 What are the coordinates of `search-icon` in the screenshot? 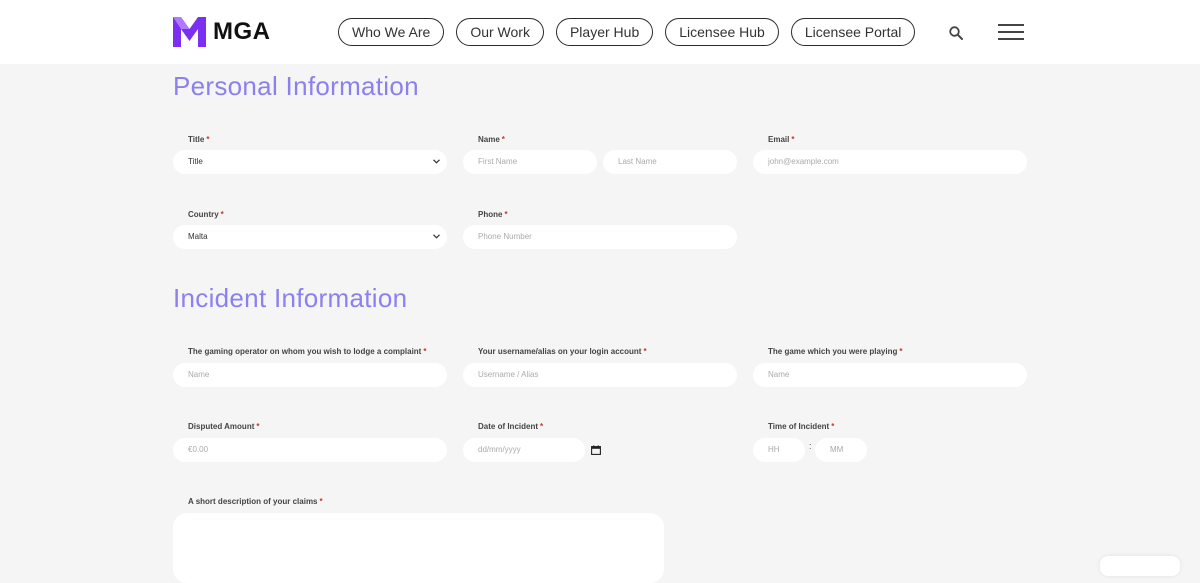 It's located at (956, 33).